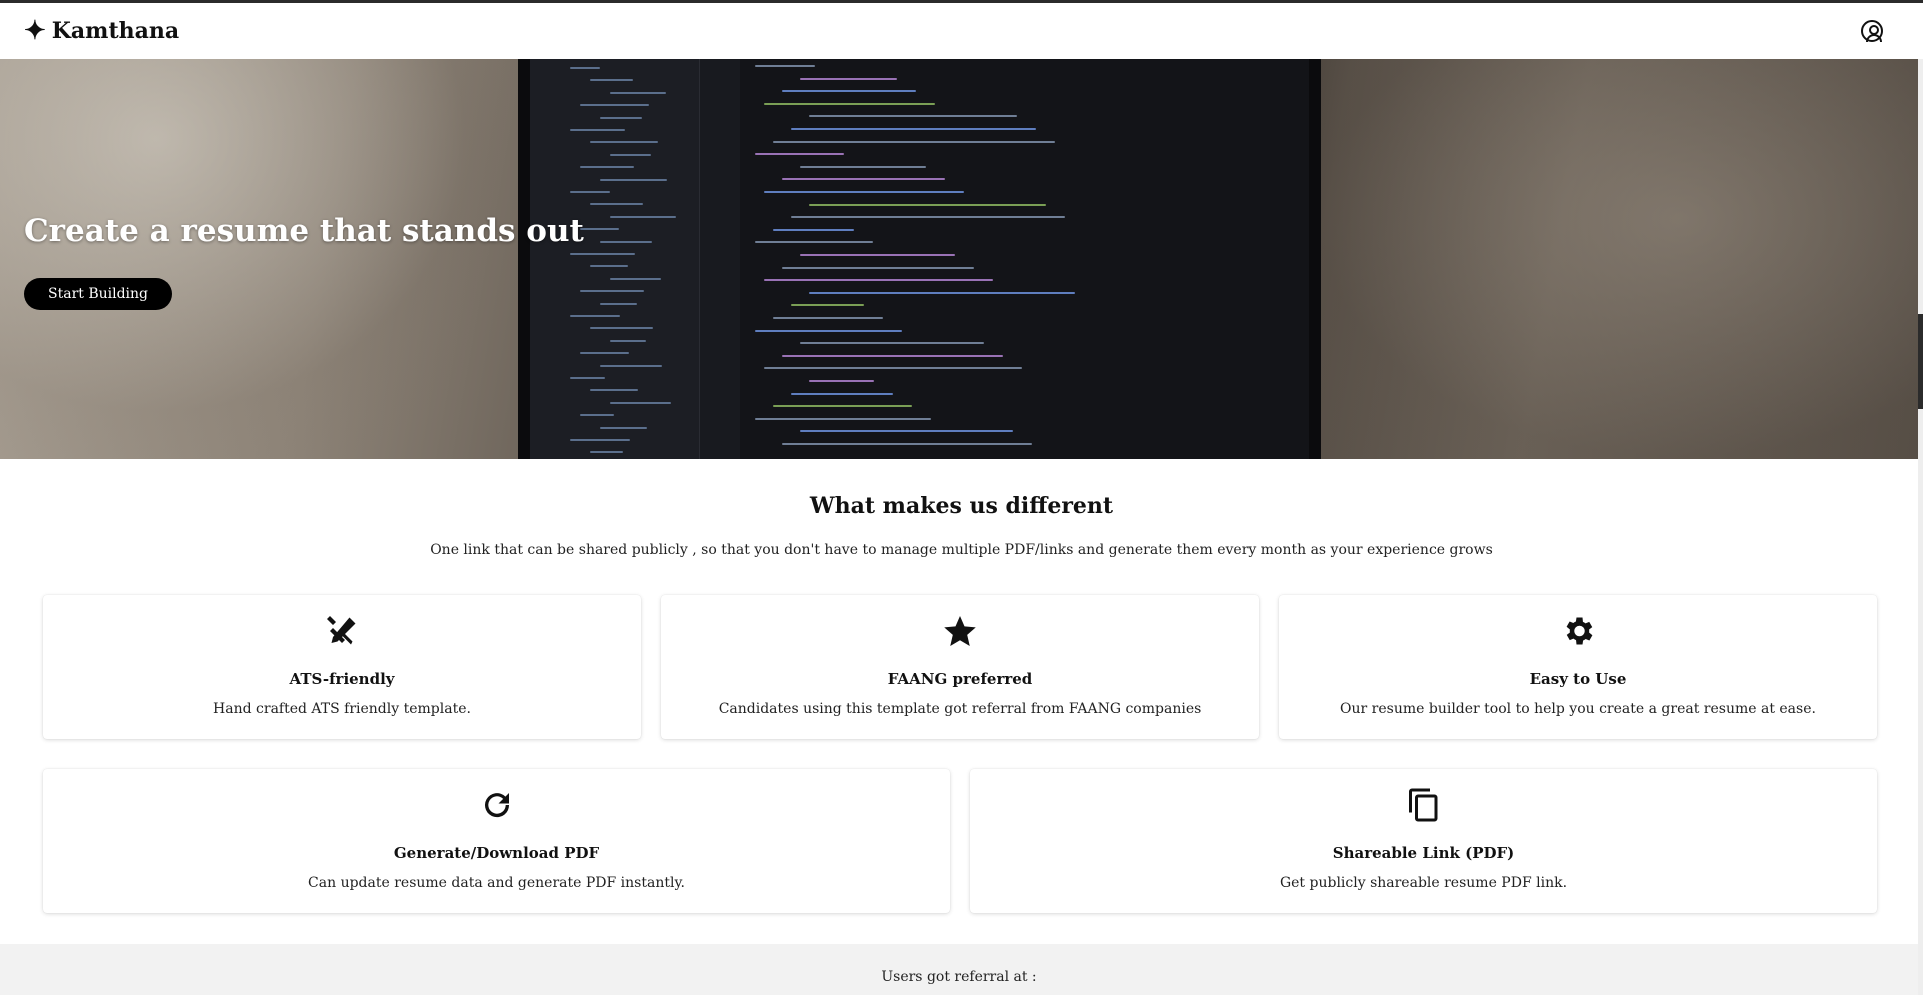 Image resolution: width=1923 pixels, height=995 pixels. Describe the element at coordinates (304, 231) in the screenshot. I see `hero-title: Create a resume that stands out` at that location.